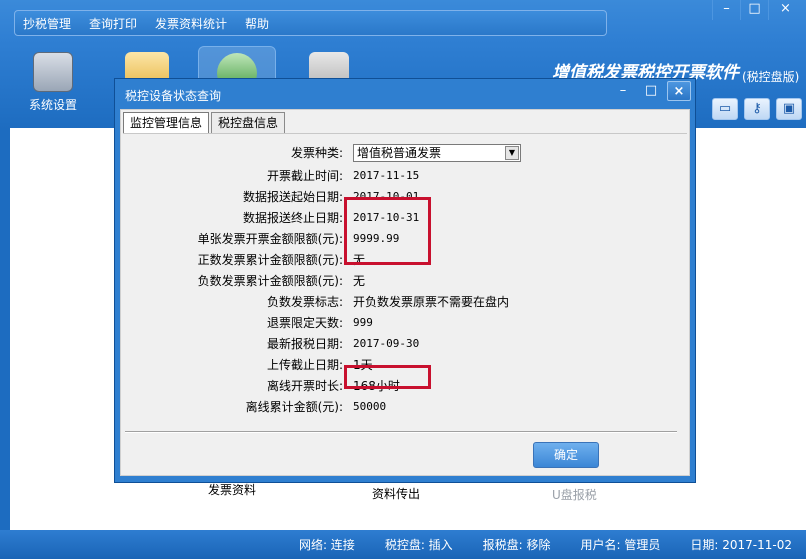 The width and height of the screenshot is (806, 559). What do you see at coordinates (386, 343) in the screenshot?
I see `field-value: 2017-09-30` at bounding box center [386, 343].